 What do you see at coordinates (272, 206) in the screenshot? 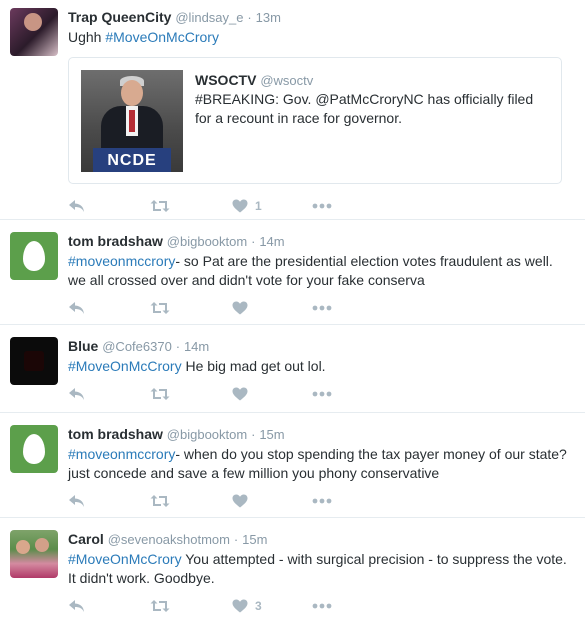
I see `like-button: 1` at bounding box center [272, 206].